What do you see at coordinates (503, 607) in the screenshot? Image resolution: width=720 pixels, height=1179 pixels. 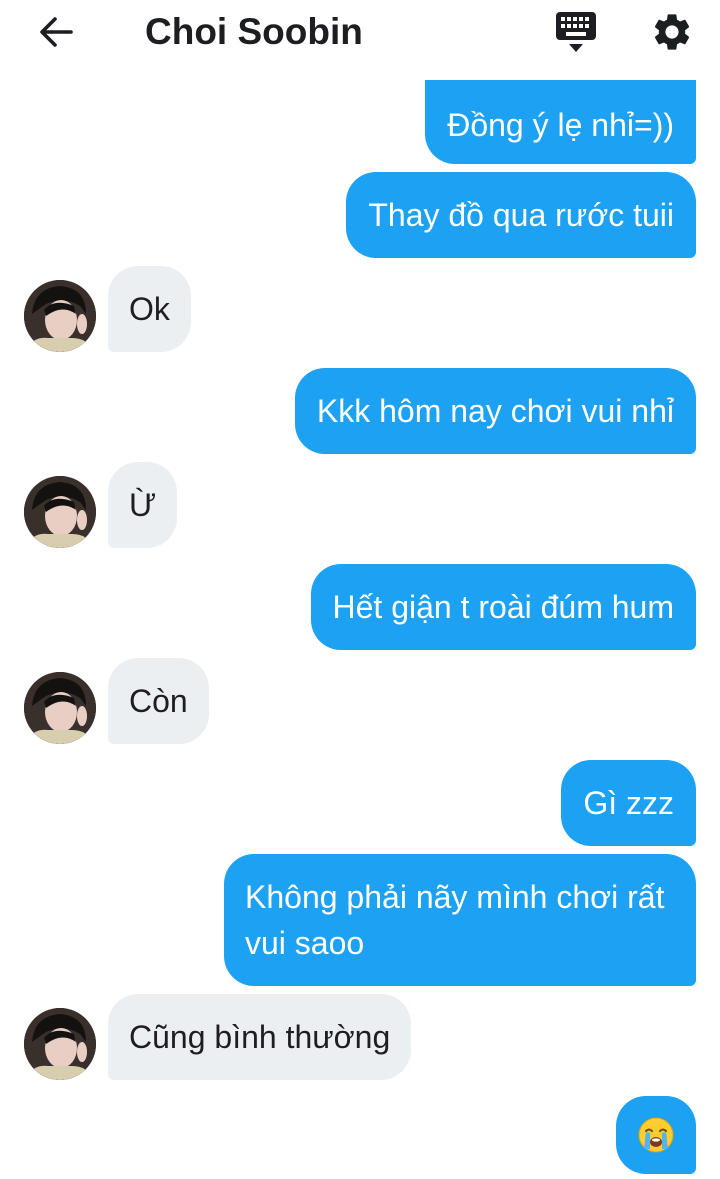 I see `sent-message: Hết giận t roài đúm hum` at bounding box center [503, 607].